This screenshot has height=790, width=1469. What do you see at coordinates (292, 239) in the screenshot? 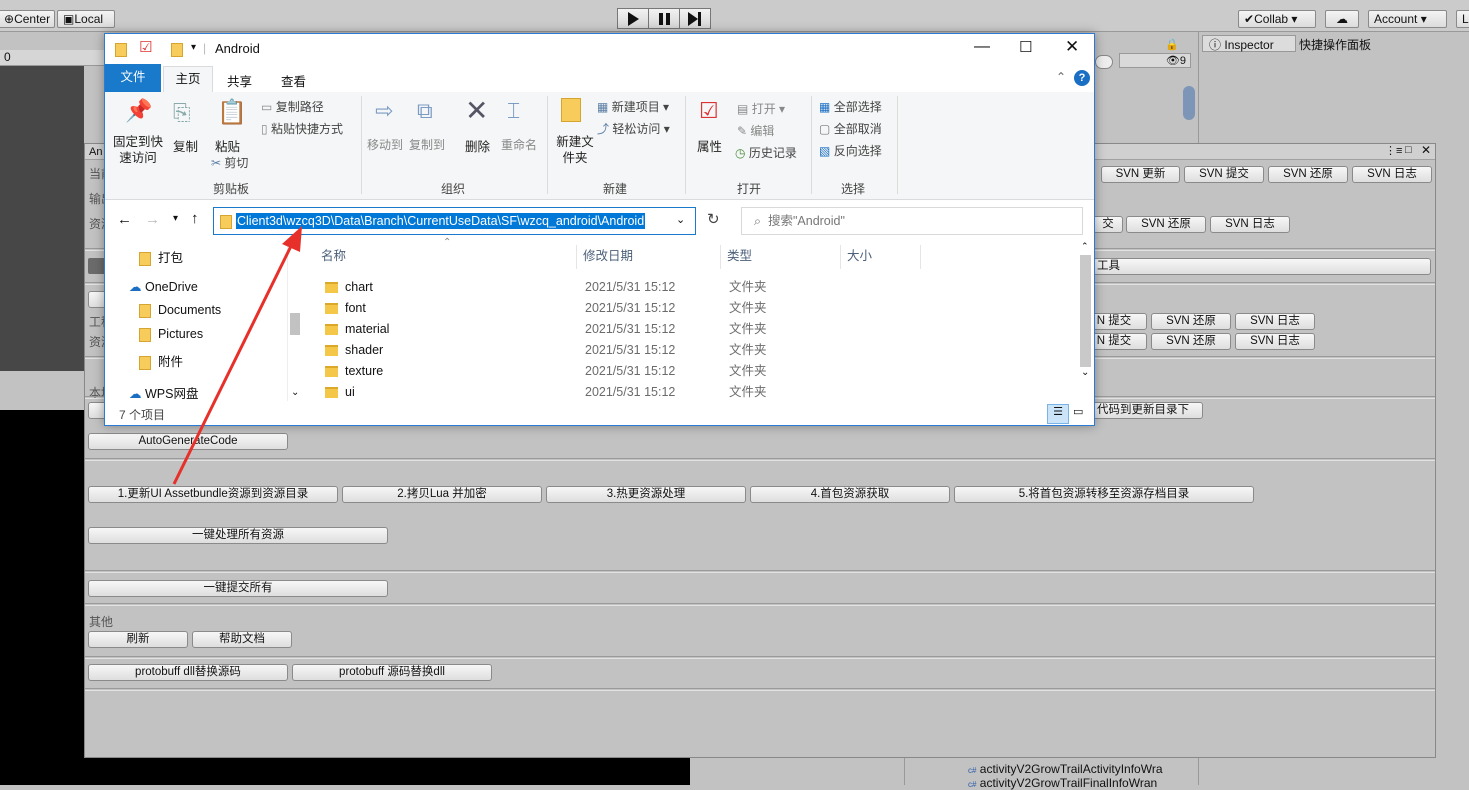
I see `arrow-head` at bounding box center [292, 239].